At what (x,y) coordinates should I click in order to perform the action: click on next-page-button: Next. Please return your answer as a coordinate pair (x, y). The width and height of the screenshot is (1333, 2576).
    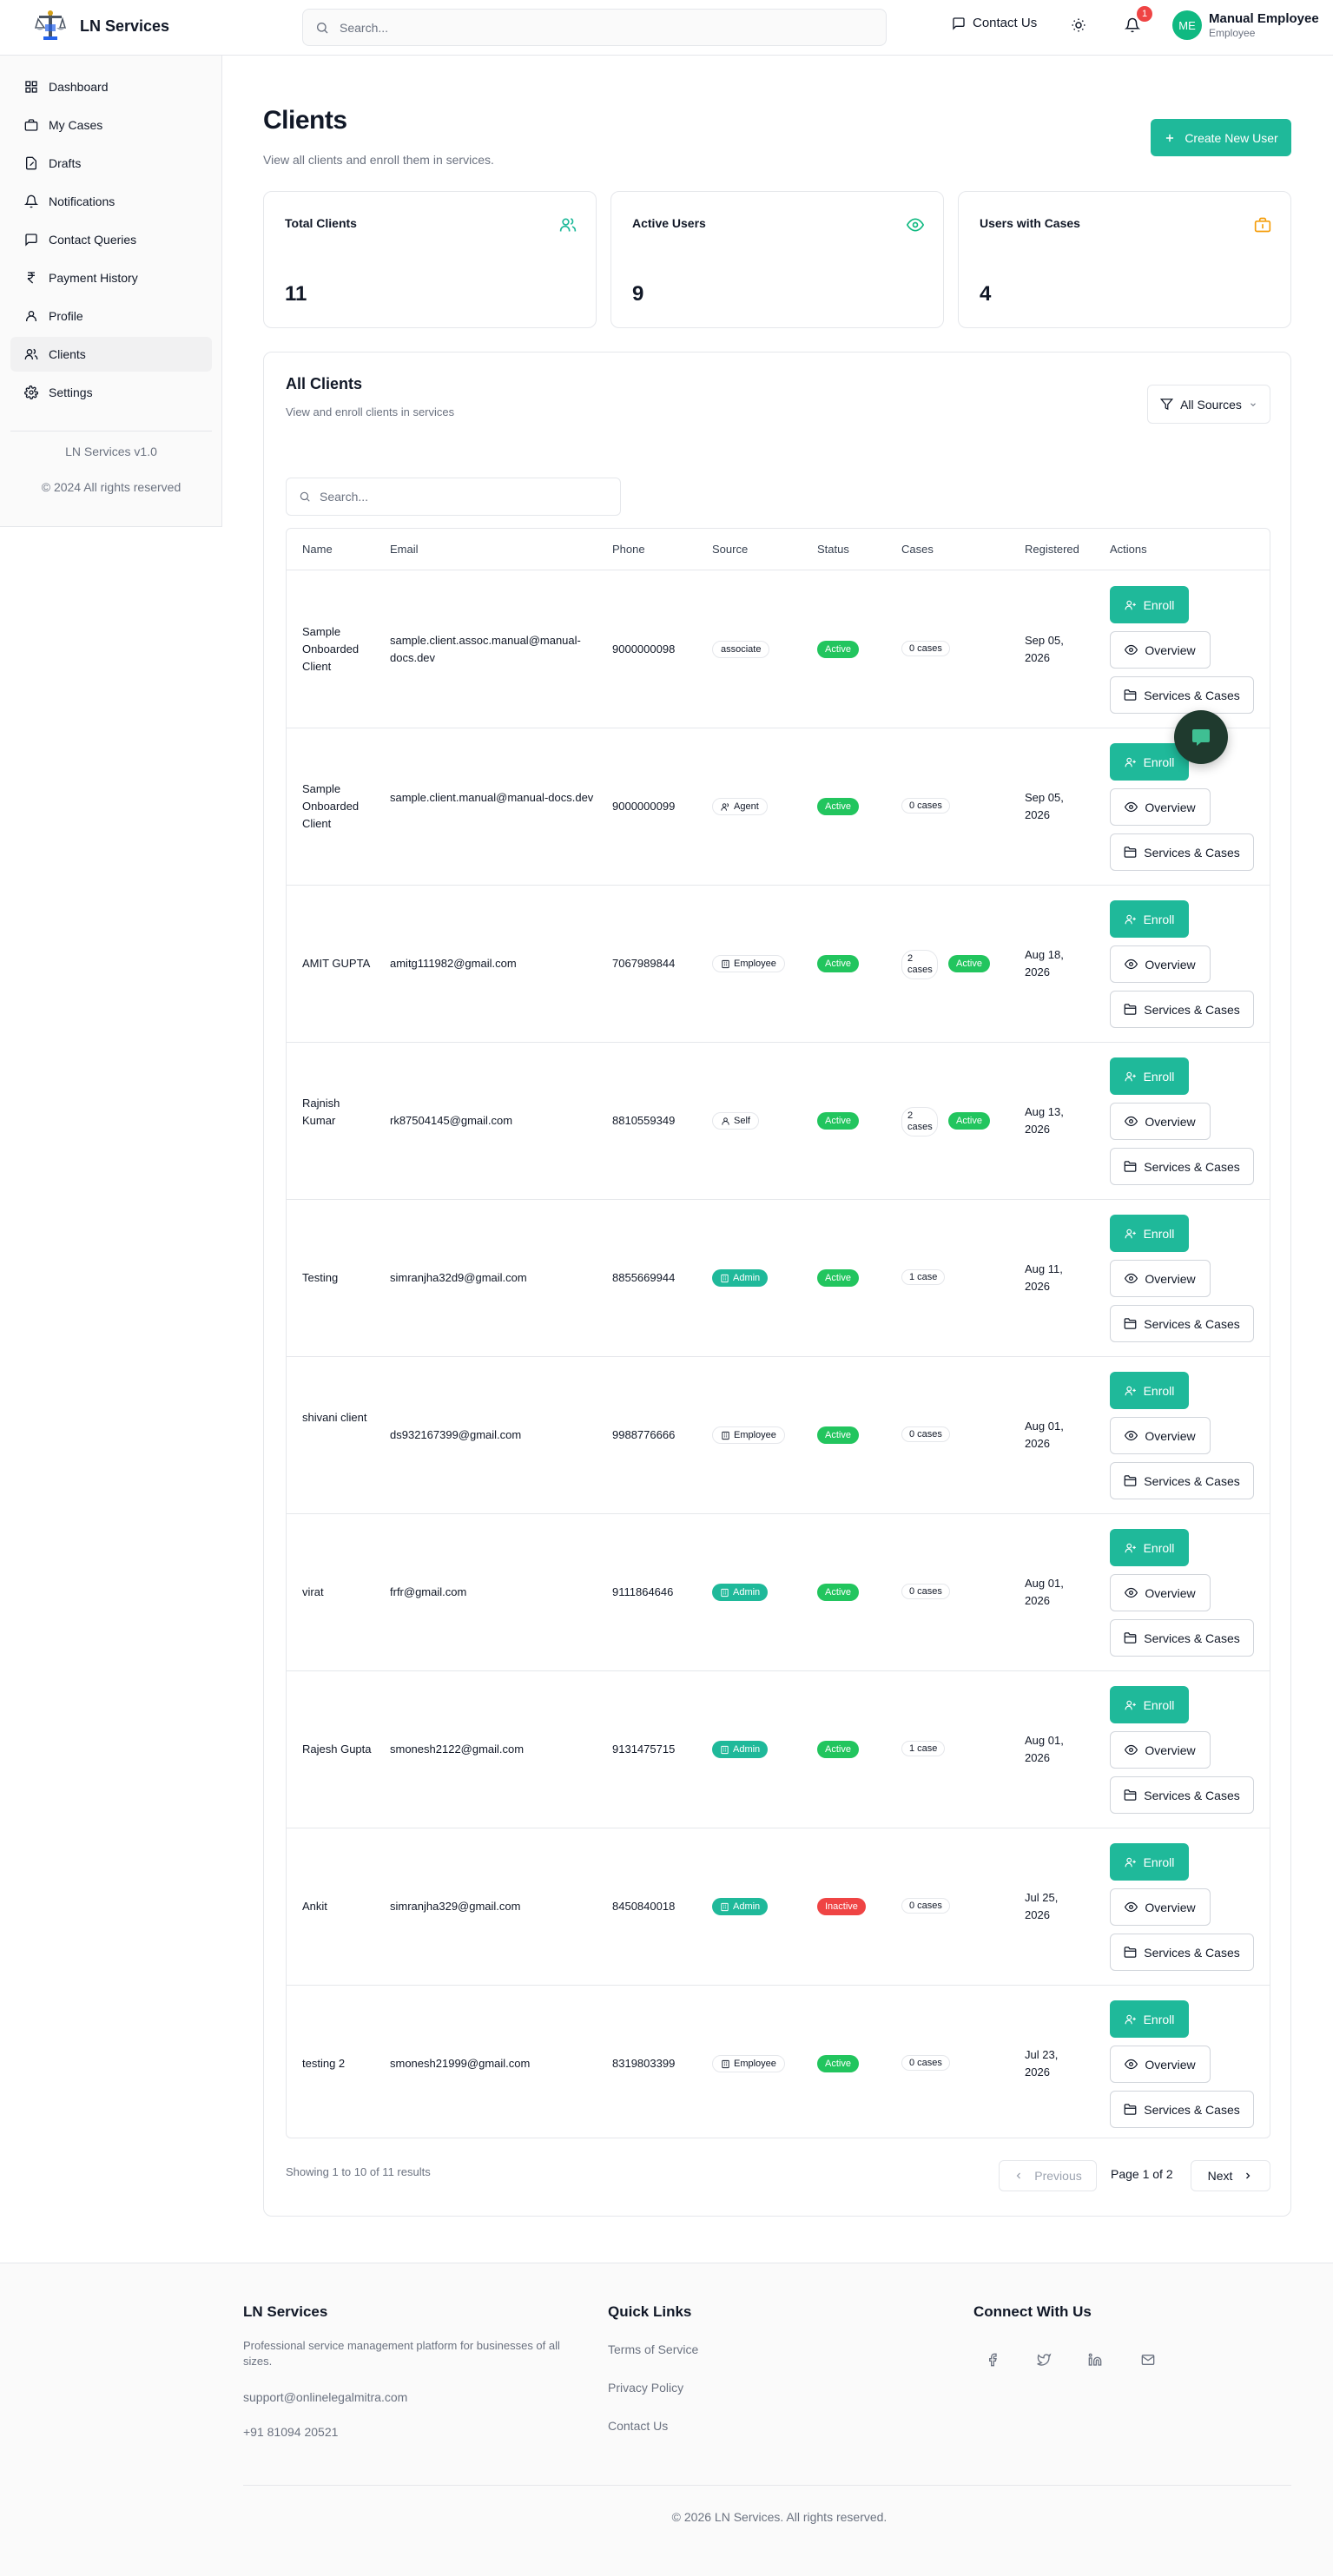
    Looking at the image, I should click on (1230, 2175).